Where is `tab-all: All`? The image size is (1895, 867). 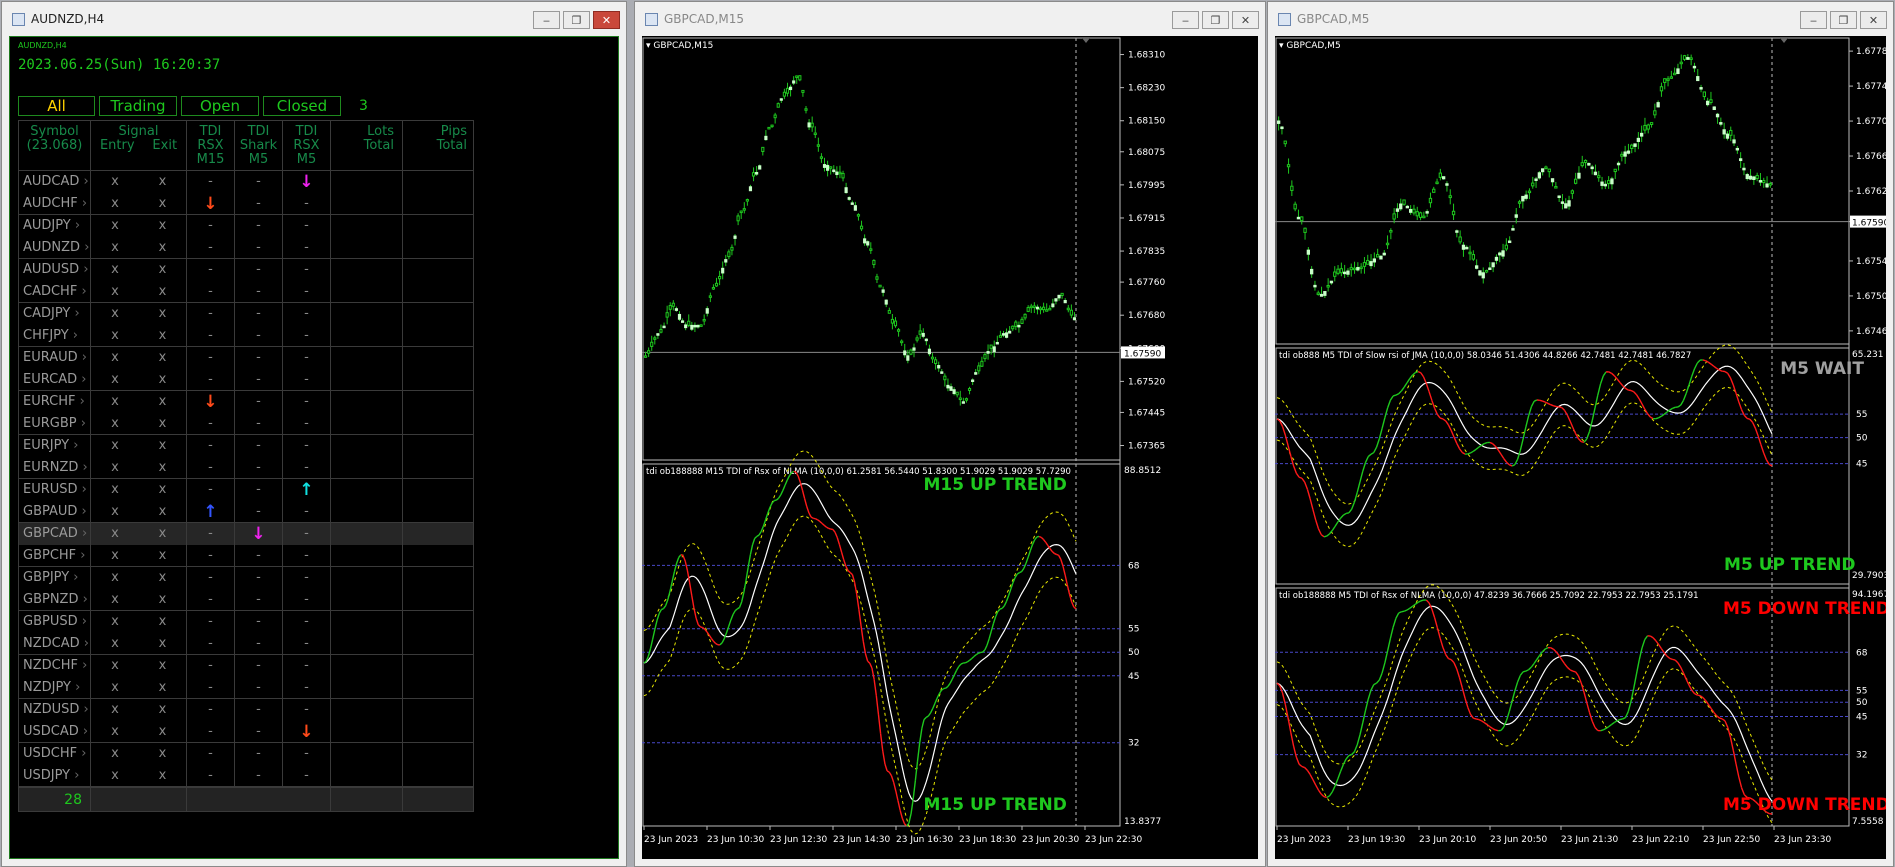 tab-all: All is located at coordinates (56, 106).